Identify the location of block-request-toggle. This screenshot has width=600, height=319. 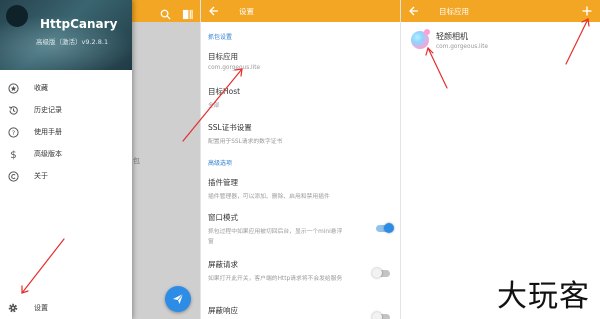
(381, 273).